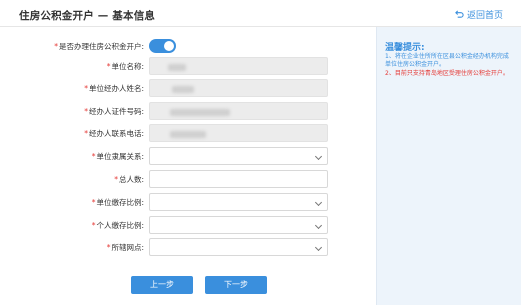 Image resolution: width=521 pixels, height=305 pixels. What do you see at coordinates (114, 111) in the screenshot?
I see `field-label: *经办人证件号码:` at bounding box center [114, 111].